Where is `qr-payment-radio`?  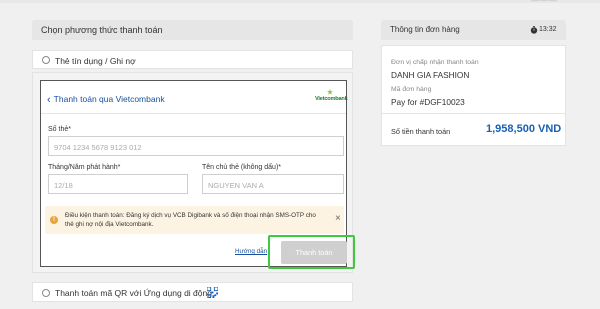 qr-payment-radio is located at coordinates (46, 293).